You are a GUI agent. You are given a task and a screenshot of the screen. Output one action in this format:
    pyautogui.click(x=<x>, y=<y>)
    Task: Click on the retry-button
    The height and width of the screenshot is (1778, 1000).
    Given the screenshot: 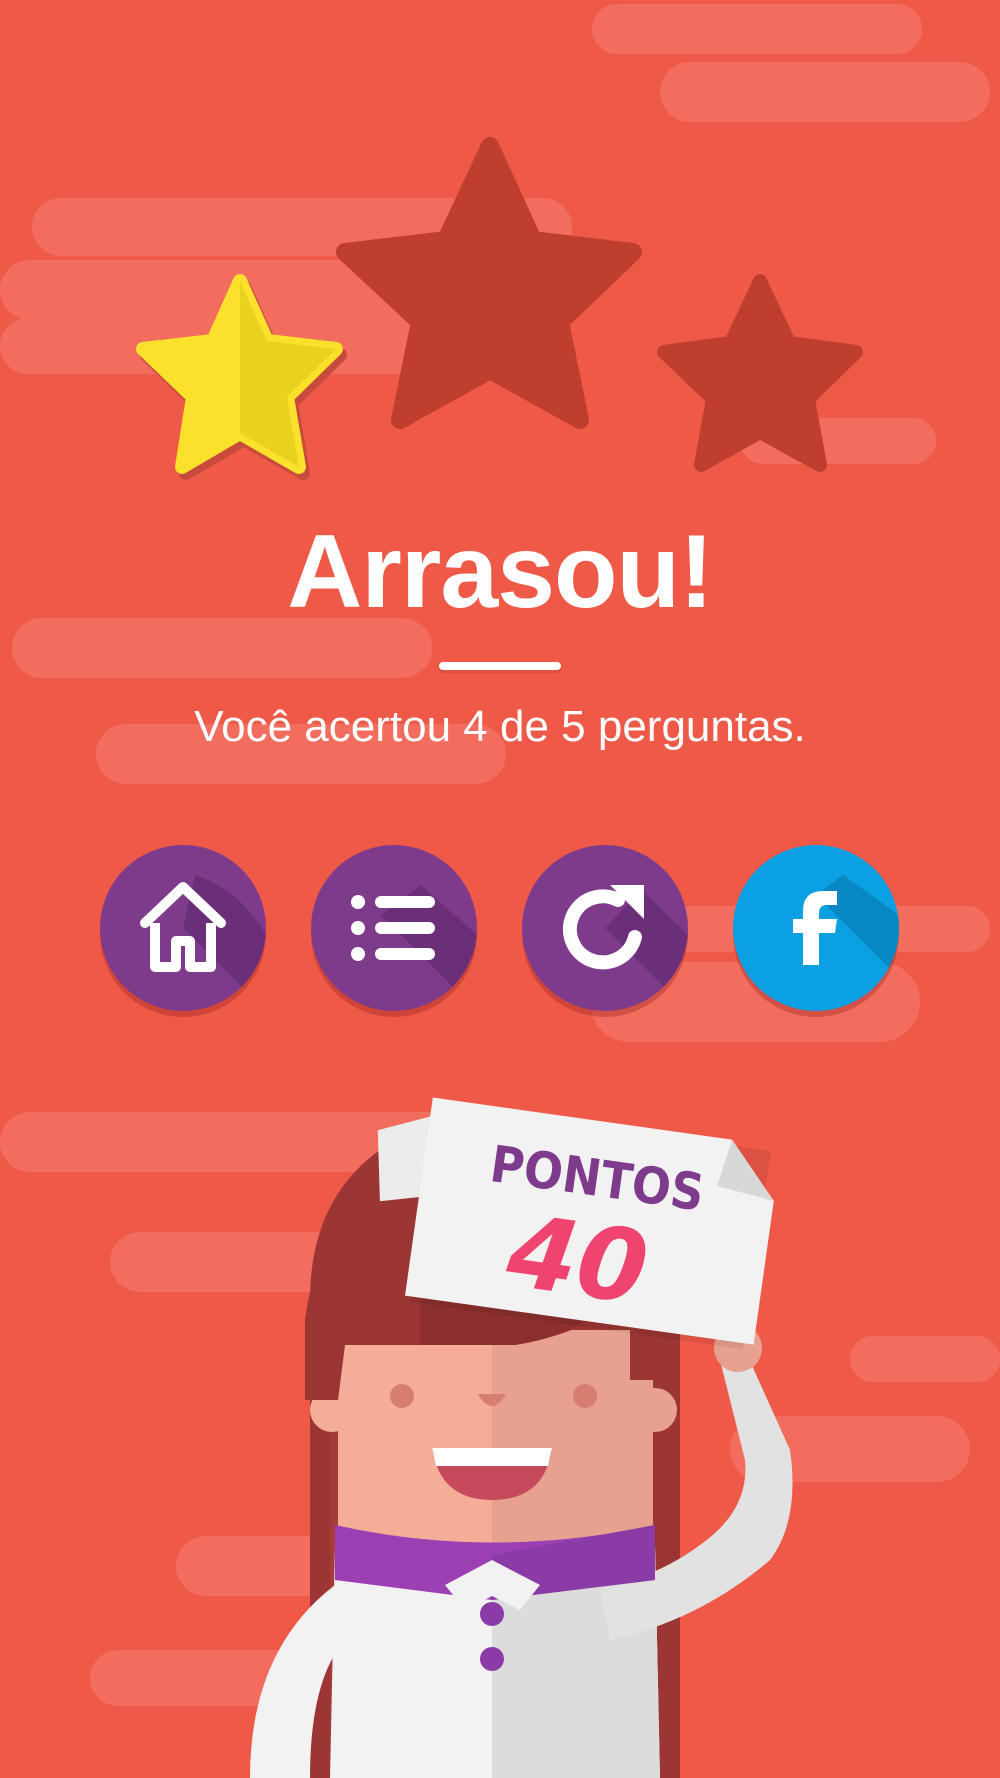 What is the action you would take?
    pyautogui.click(x=605, y=928)
    